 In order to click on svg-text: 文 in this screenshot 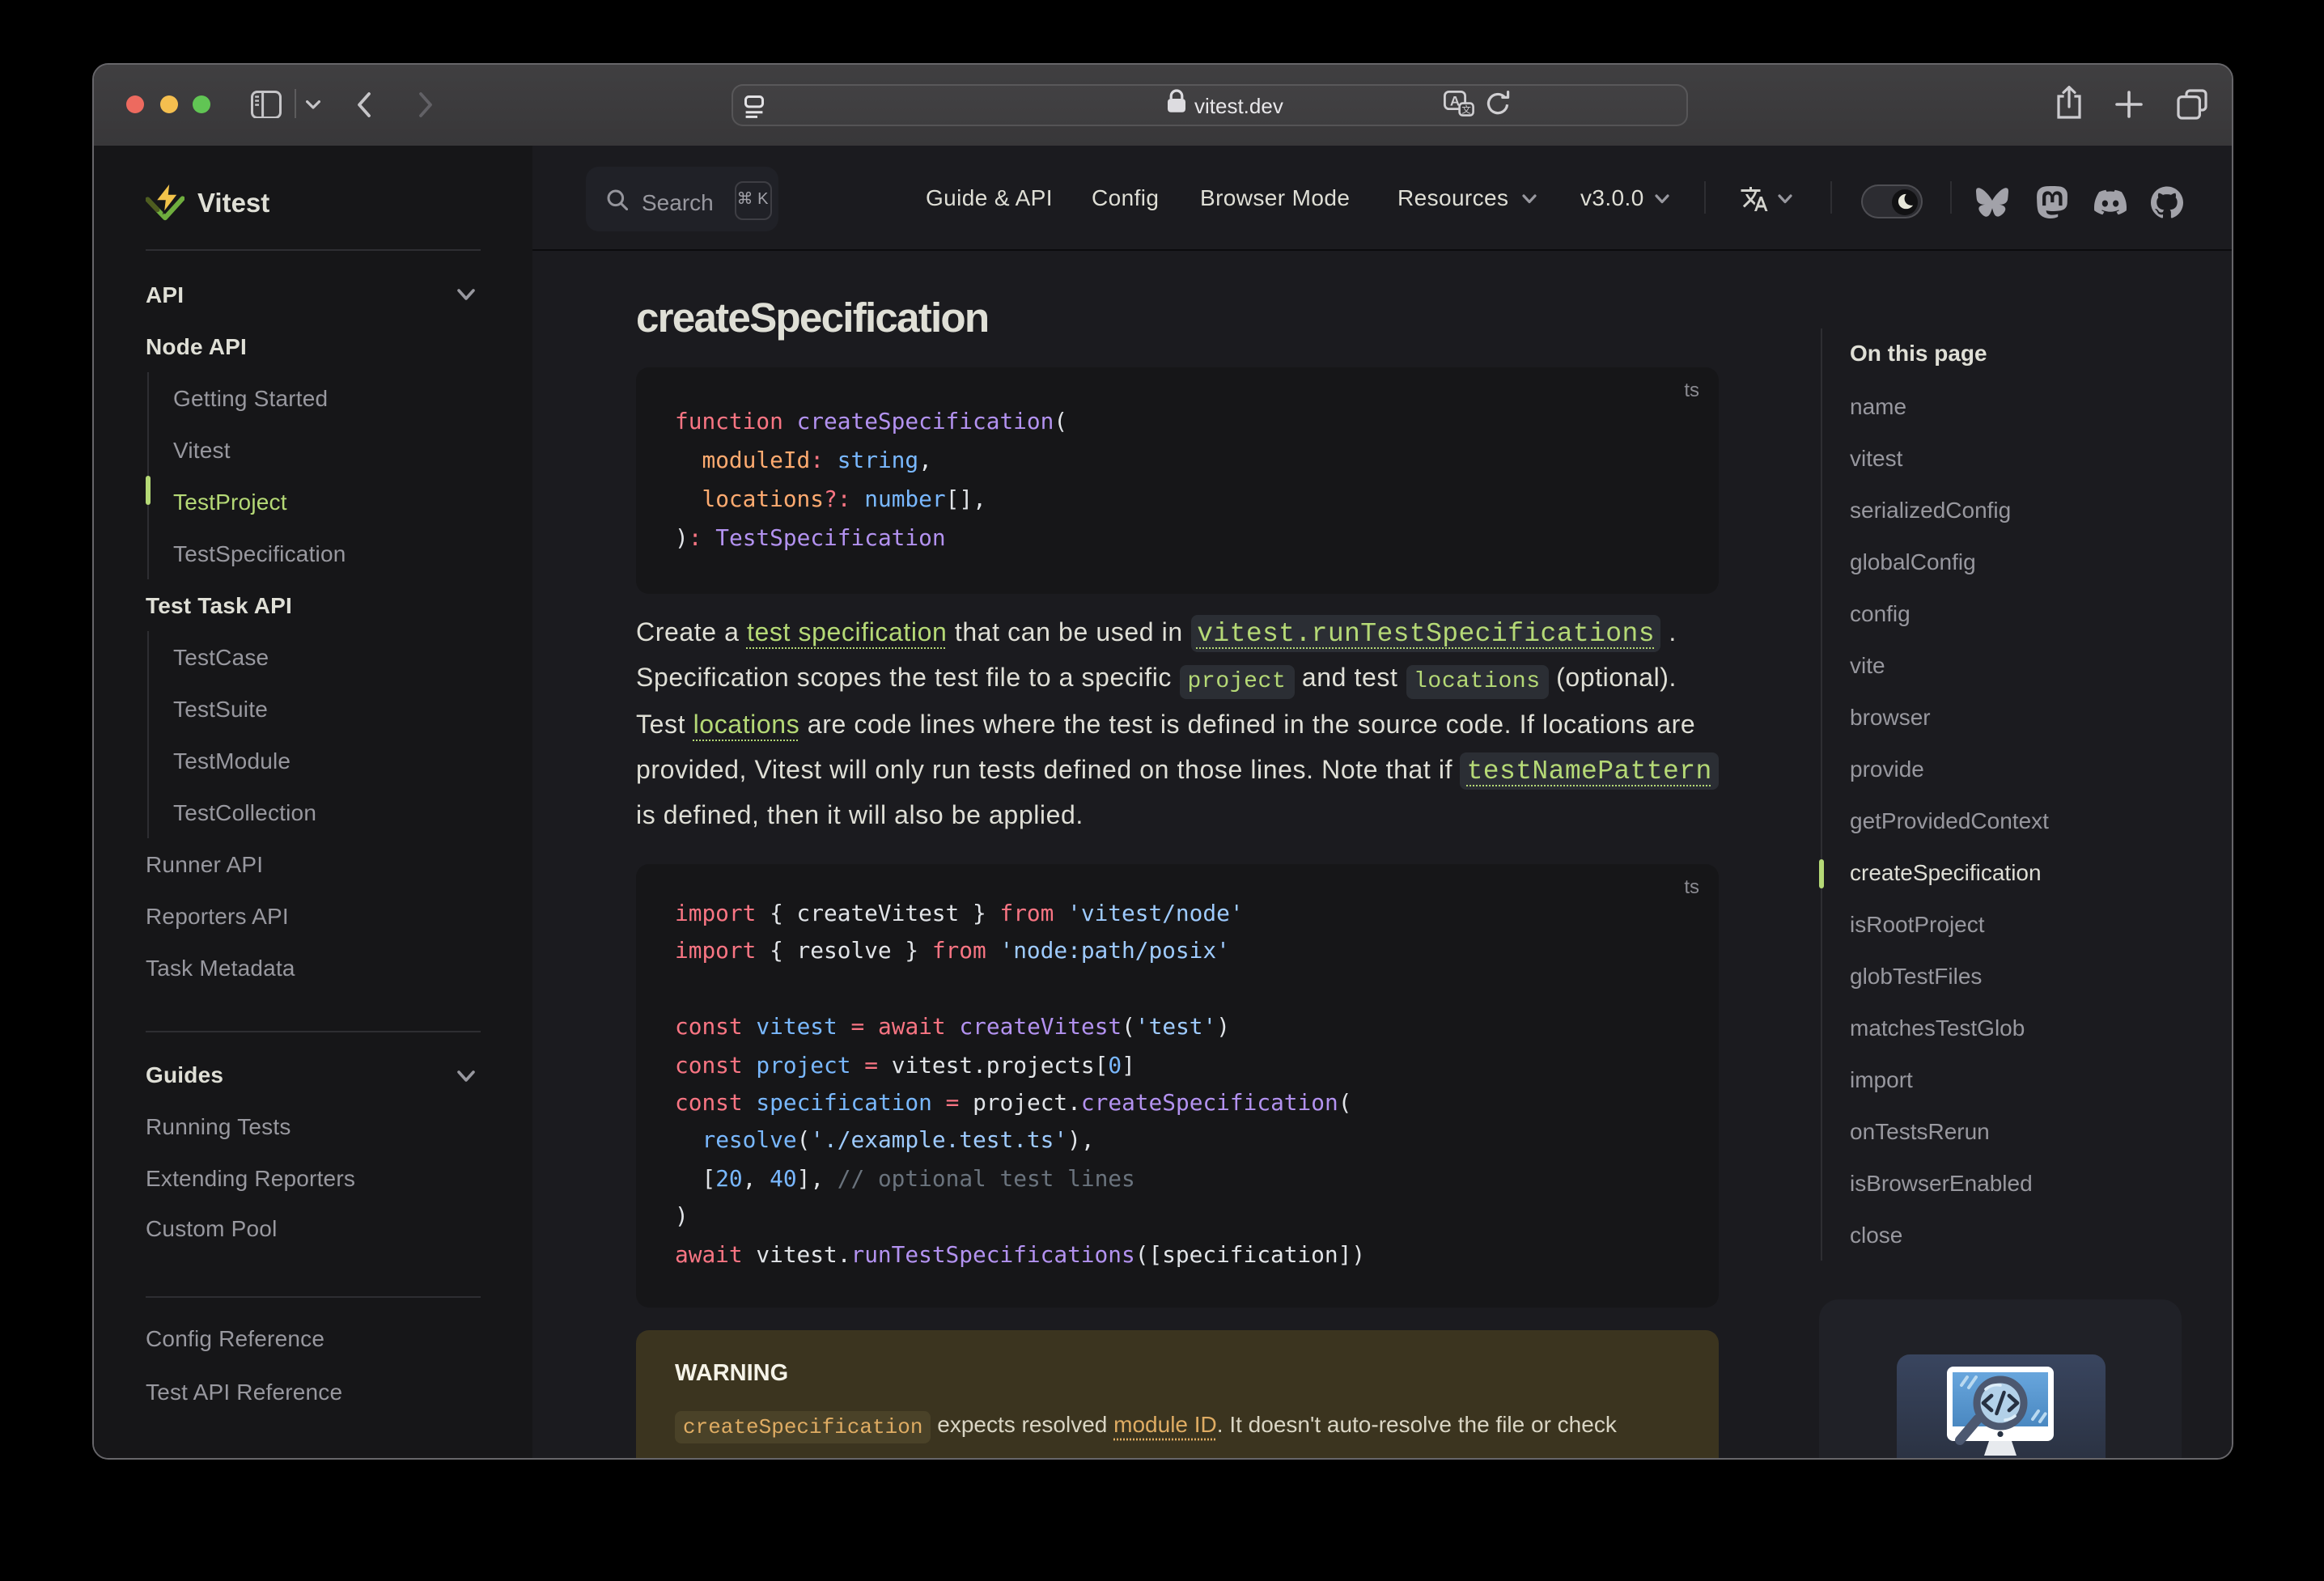, I will do `click(1466, 109)`.